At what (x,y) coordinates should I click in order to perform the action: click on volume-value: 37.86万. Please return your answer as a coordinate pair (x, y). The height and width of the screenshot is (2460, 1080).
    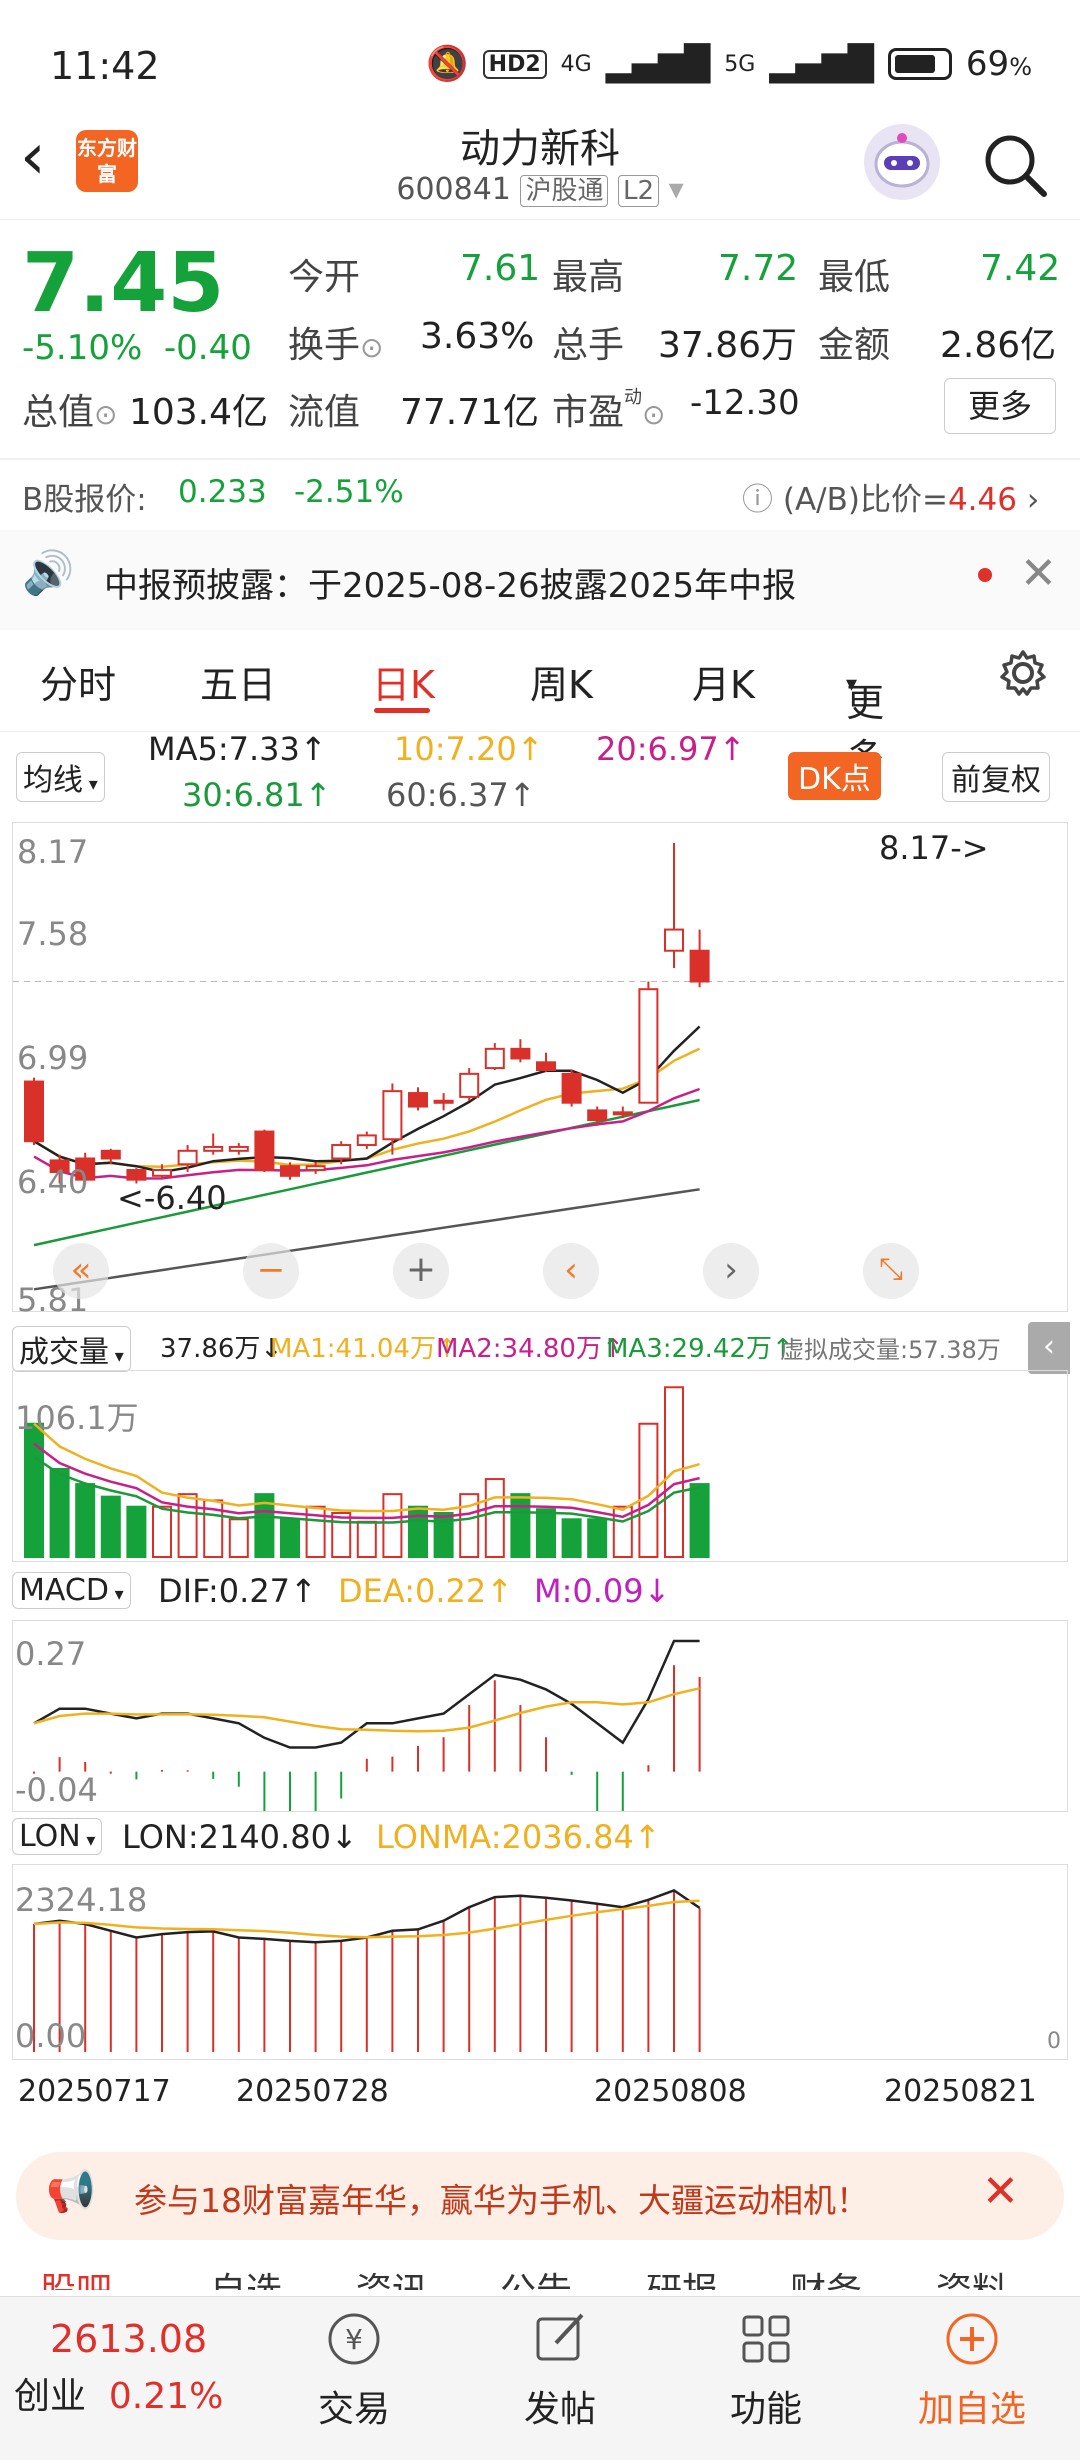
    Looking at the image, I should click on (728, 345).